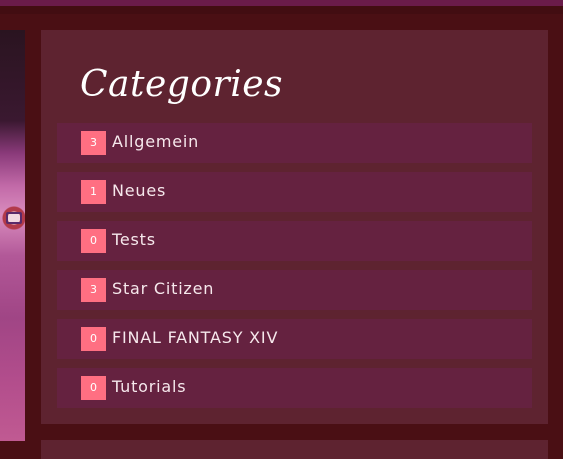 This screenshot has height=459, width=563. I want to click on category-item-tests: 0 Tests, so click(294, 241).